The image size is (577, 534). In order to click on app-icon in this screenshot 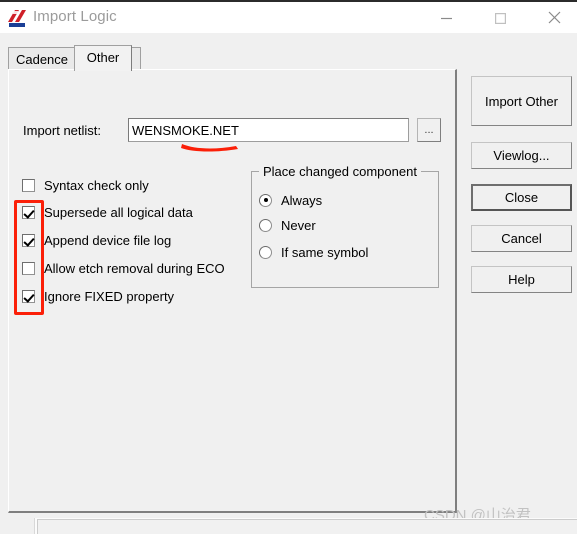, I will do `click(17, 18)`.